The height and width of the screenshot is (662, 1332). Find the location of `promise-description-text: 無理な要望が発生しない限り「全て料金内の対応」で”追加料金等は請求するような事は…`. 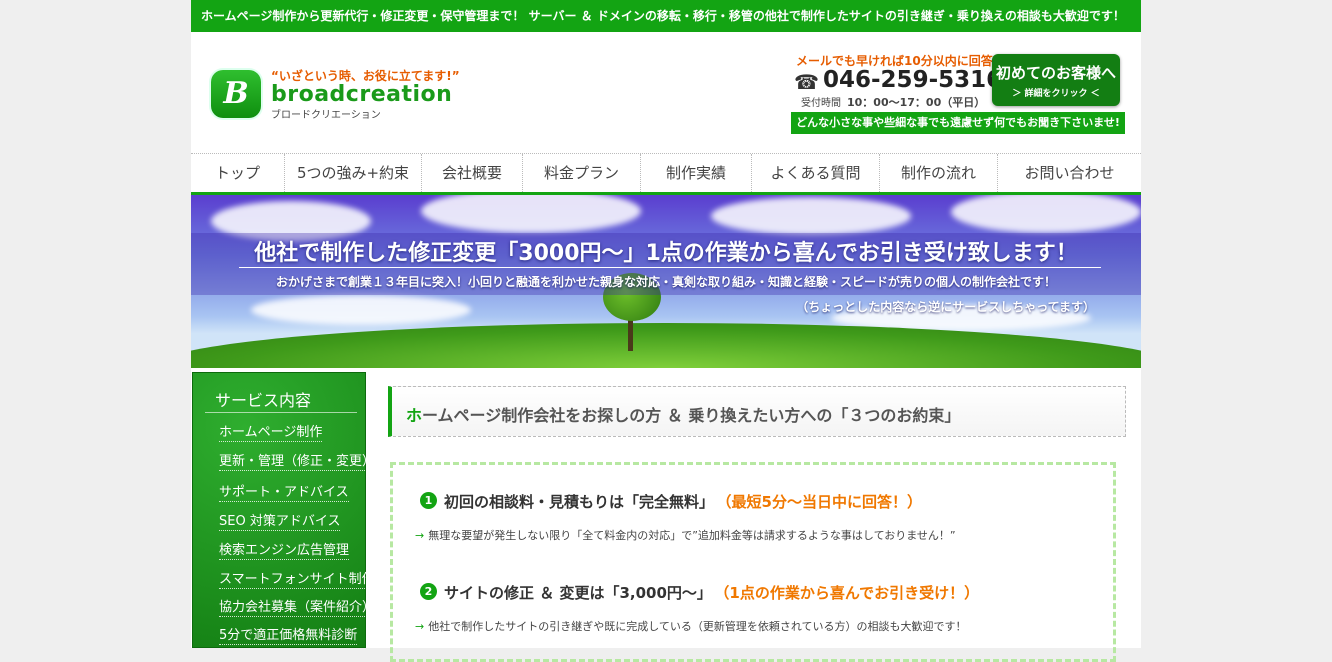

promise-description-text: 無理な要望が発生しない限り「全て料金内の対応」で”追加料金等は請求するような事は… is located at coordinates (692, 535).